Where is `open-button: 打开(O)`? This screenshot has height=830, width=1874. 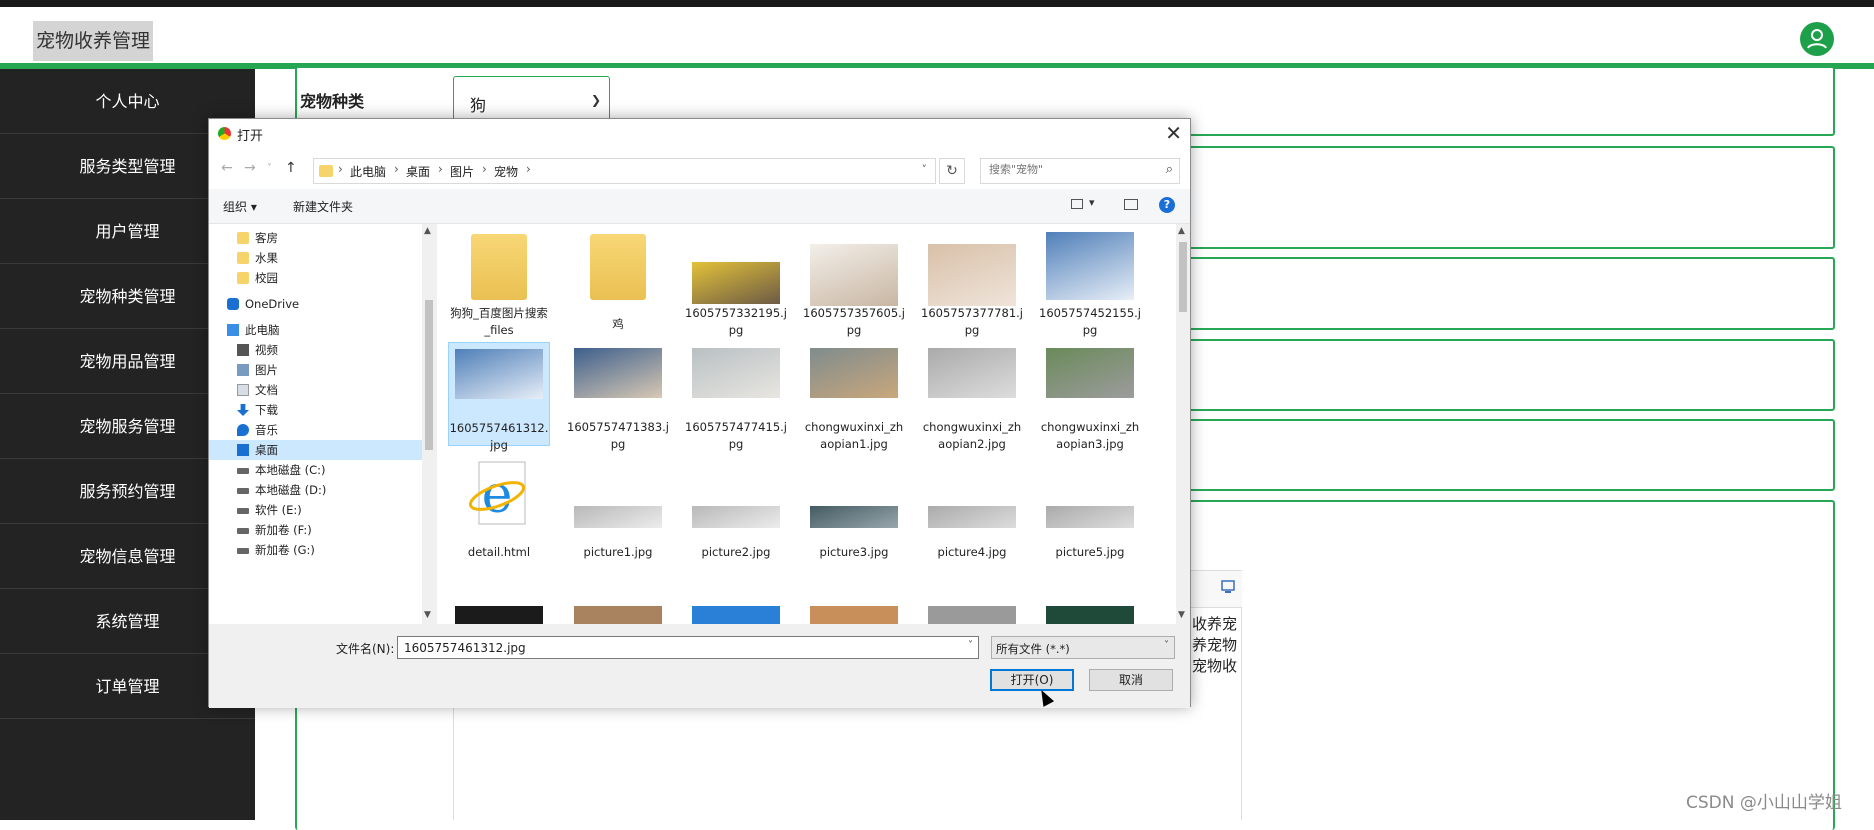 open-button: 打开(O) is located at coordinates (1032, 680).